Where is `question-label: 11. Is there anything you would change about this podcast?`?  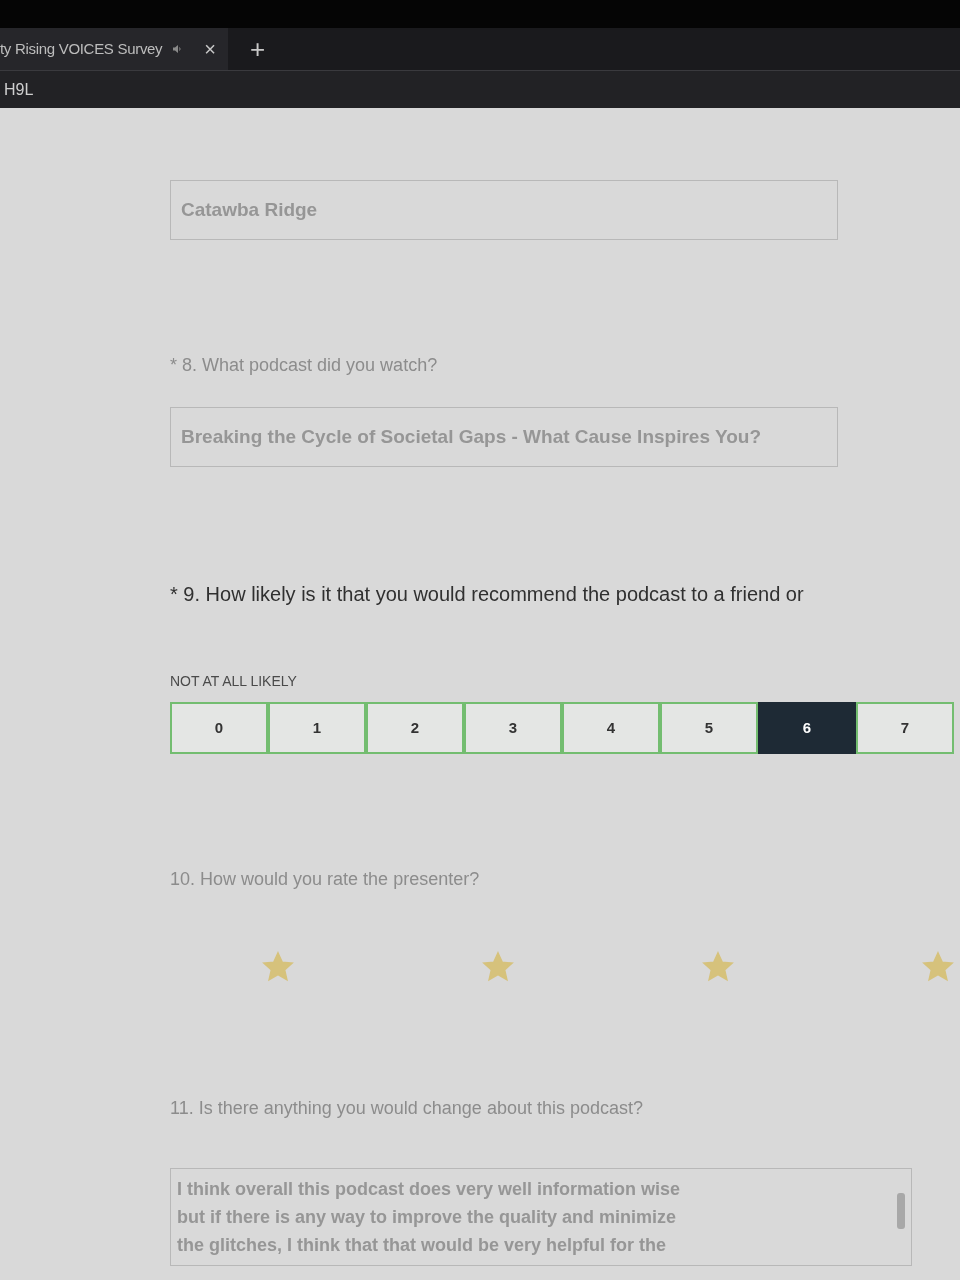
question-label: 11. Is there anything you would change about this podcast? is located at coordinates (406, 1108).